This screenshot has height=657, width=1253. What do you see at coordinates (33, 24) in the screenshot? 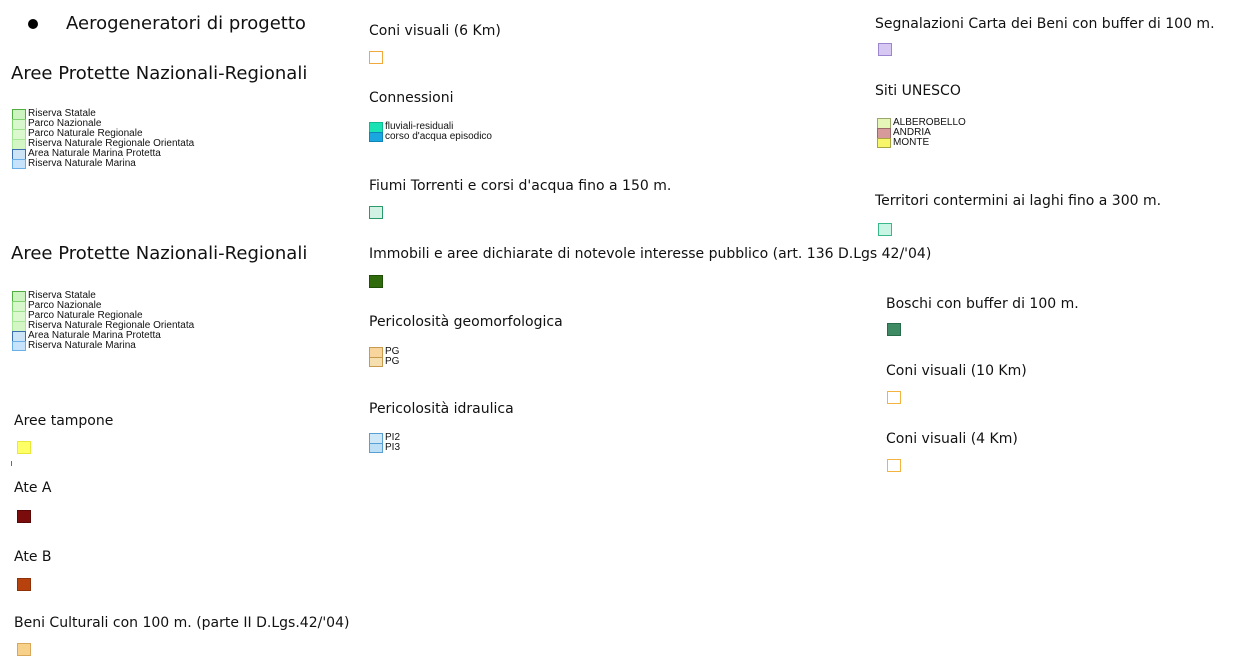
I see `aerogeneratore-bullet-icon` at bounding box center [33, 24].